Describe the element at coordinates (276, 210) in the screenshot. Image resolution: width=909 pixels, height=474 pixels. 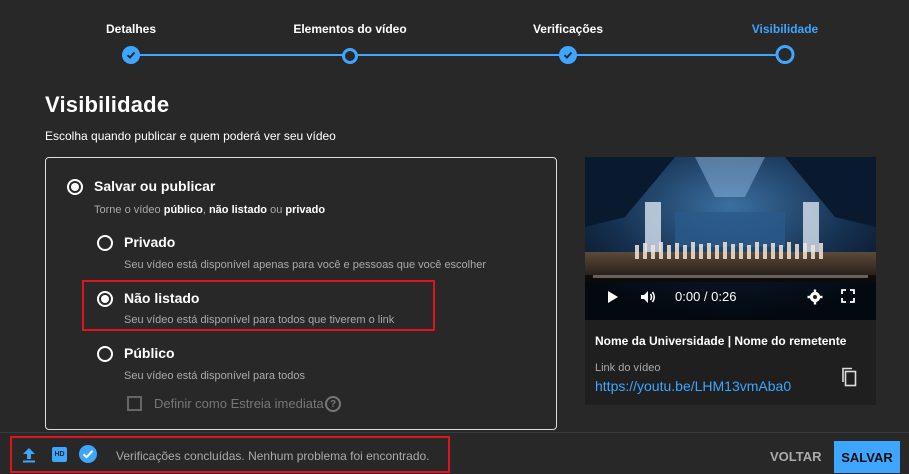
I see `save-publish-desc-or: ou` at that location.